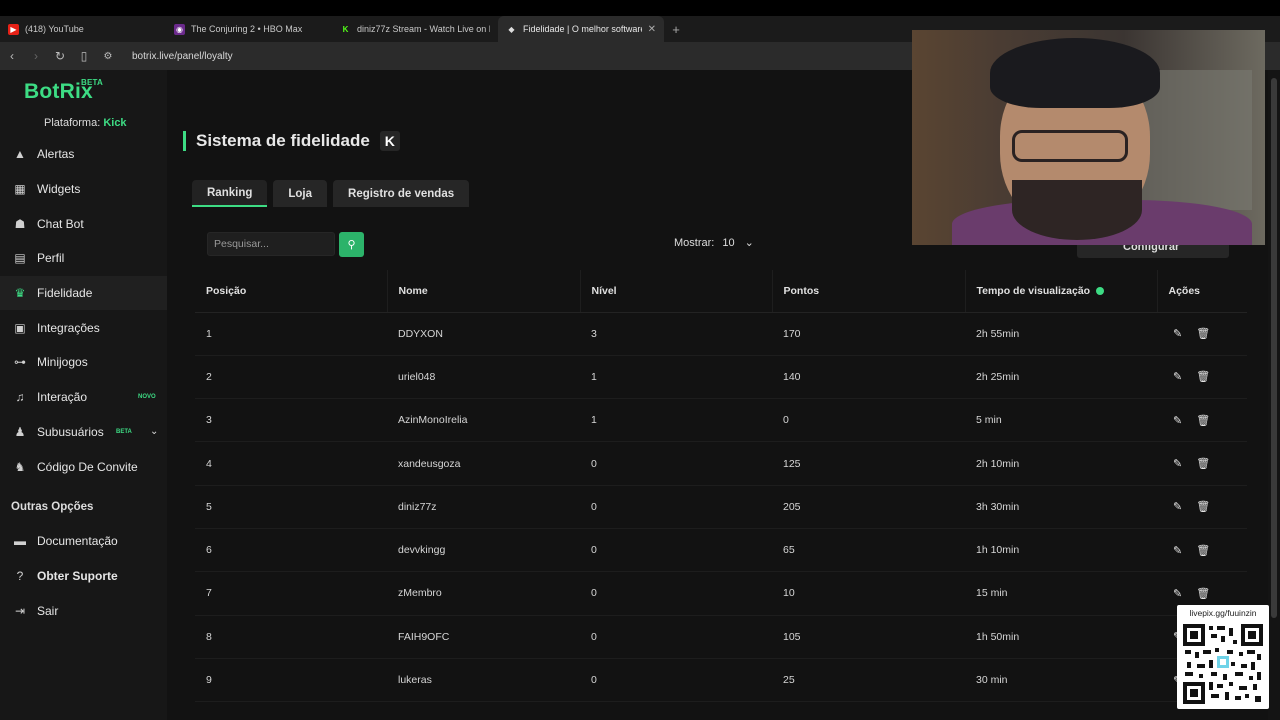 The width and height of the screenshot is (1280, 720). Describe the element at coordinates (721, 593) in the screenshot. I see `table-row: 7 zMembro 0 10 15 min ✎ 🗑` at that location.